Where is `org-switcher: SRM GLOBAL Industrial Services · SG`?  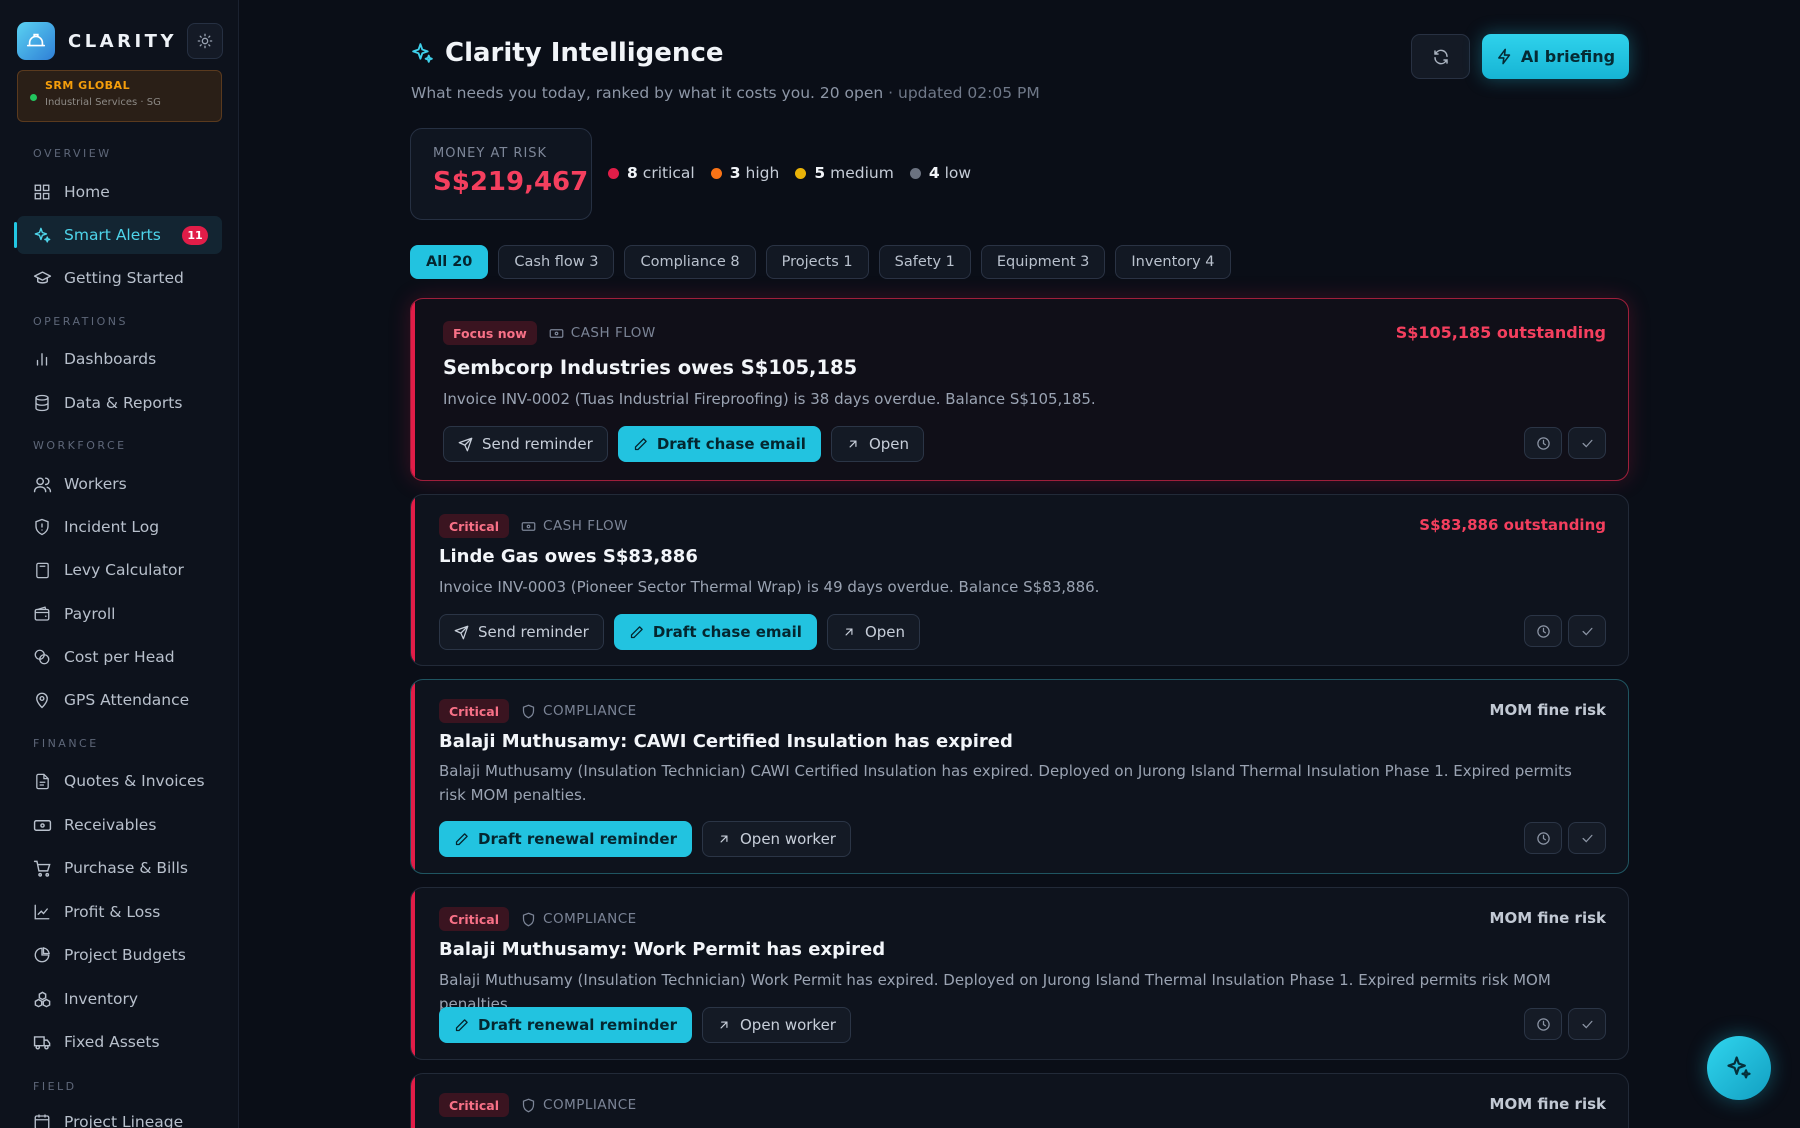
org-switcher: SRM GLOBAL Industrial Services · SG is located at coordinates (119, 96).